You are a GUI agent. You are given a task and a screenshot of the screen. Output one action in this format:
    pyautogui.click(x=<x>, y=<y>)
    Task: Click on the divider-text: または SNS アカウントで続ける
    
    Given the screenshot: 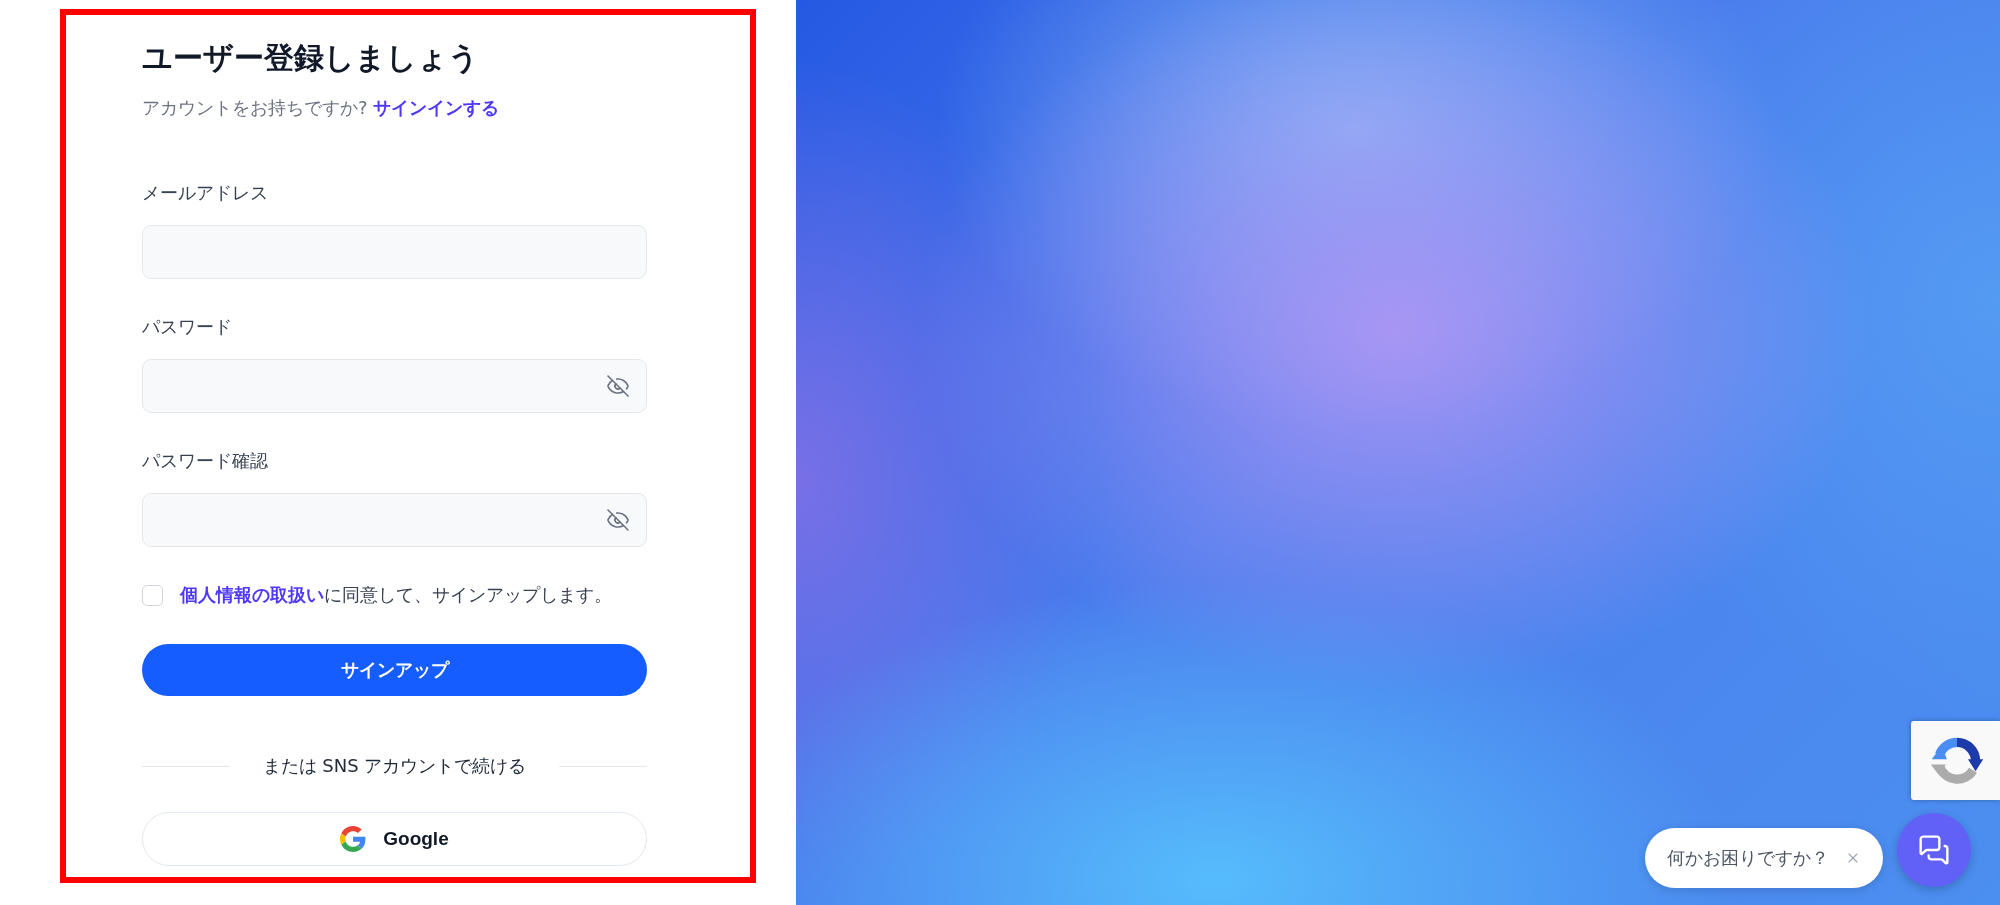 What is the action you would take?
    pyautogui.click(x=394, y=766)
    